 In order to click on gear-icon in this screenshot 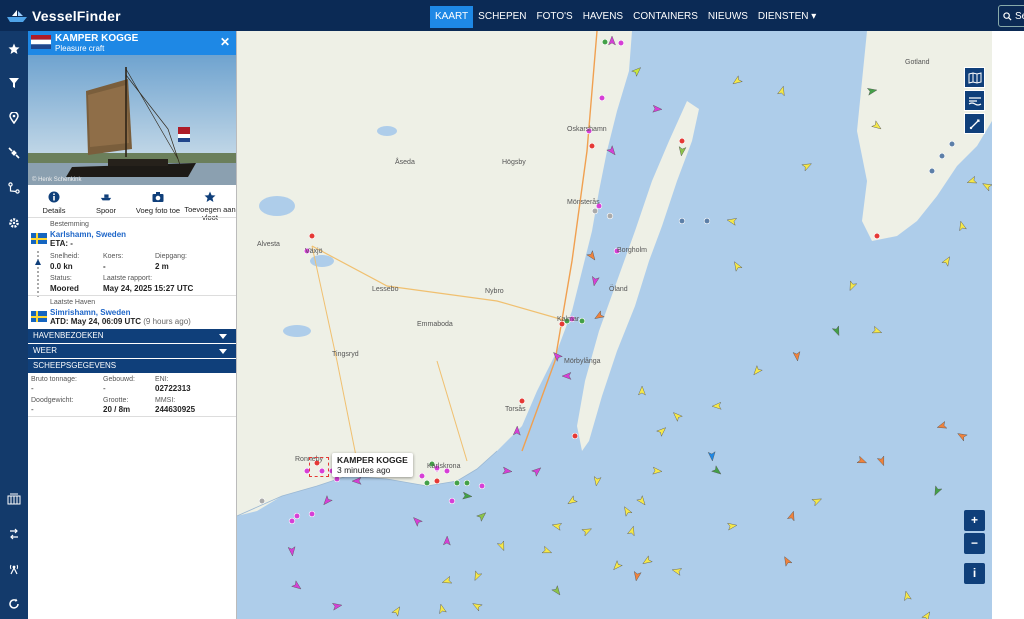, I will do `click(14, 223)`.